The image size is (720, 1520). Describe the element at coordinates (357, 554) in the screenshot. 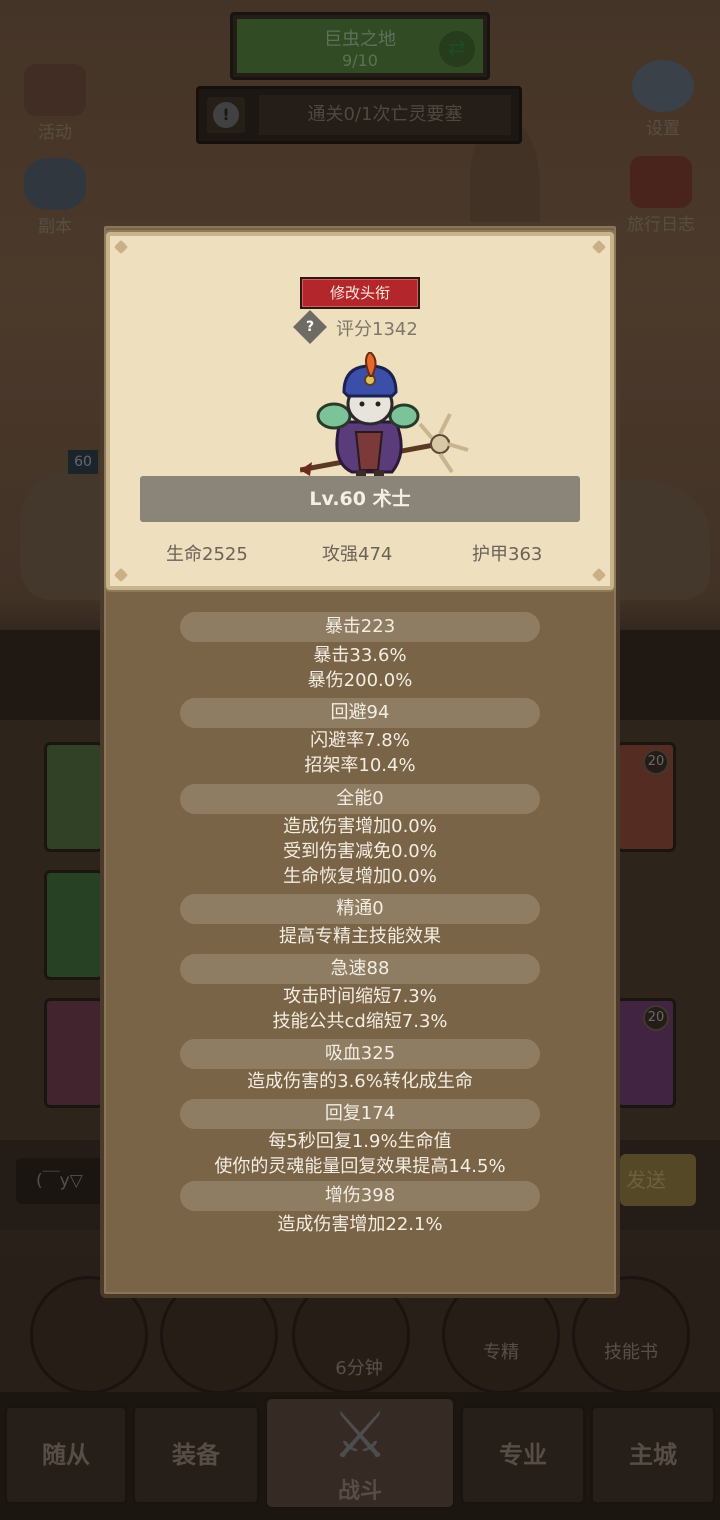

I see `attack-power-stat: 攻强474` at that location.